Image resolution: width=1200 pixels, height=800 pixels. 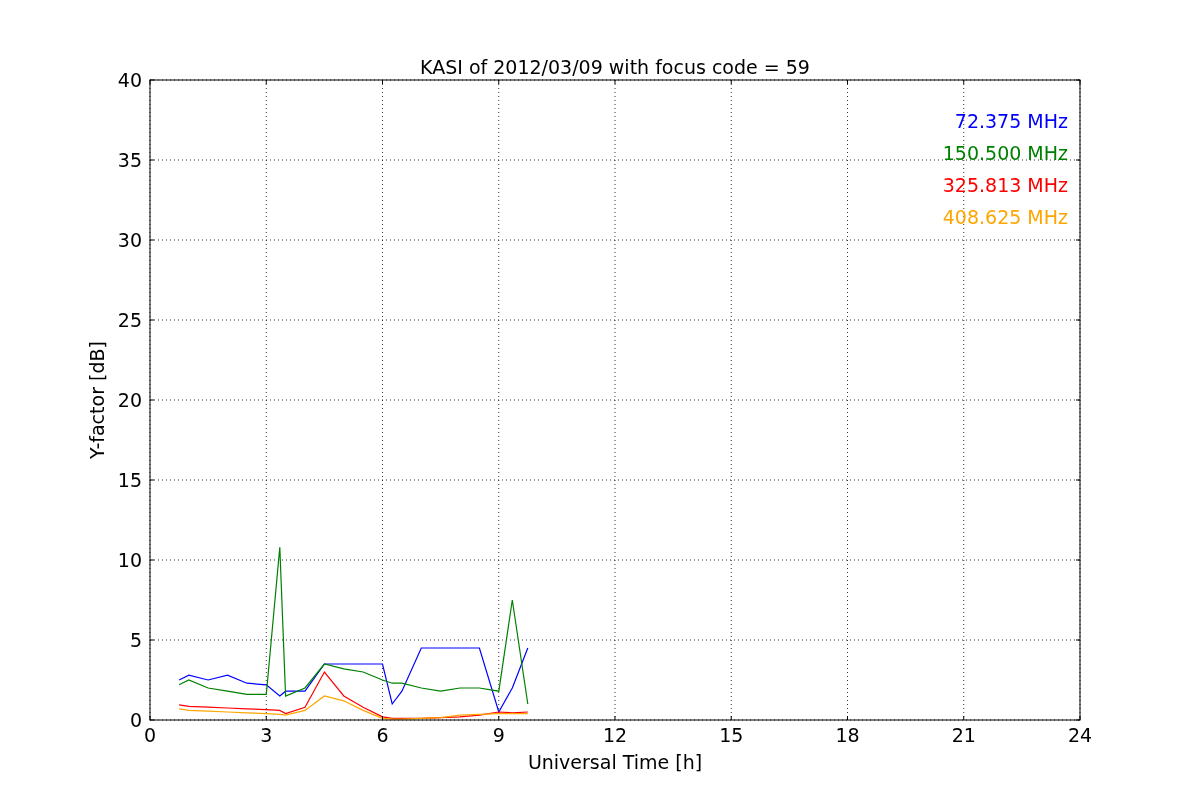 I want to click on x-axis-label: Universal Time [h], so click(x=615, y=762).